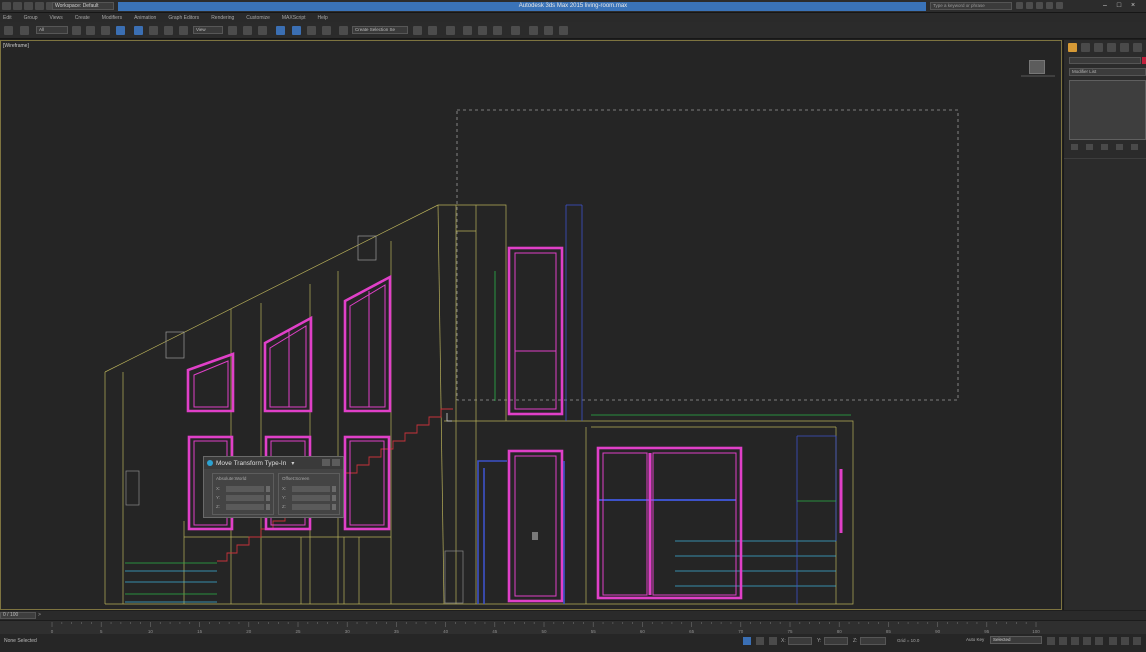  Describe the element at coordinates (247, 30) in the screenshot. I see `manipulate-icon` at that location.